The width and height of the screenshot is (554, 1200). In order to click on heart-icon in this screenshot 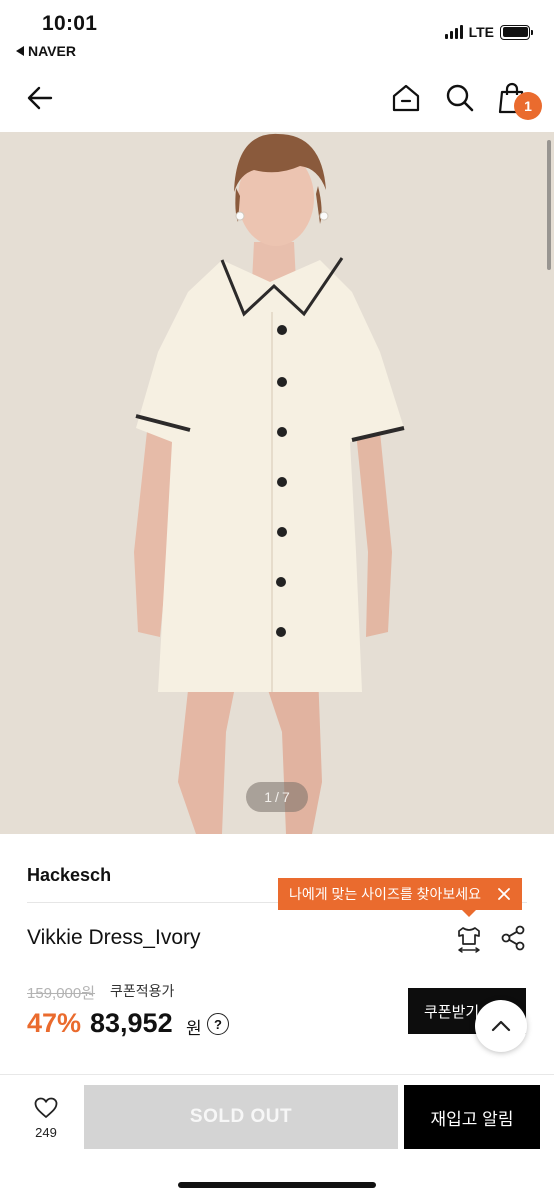, I will do `click(46, 1107)`.